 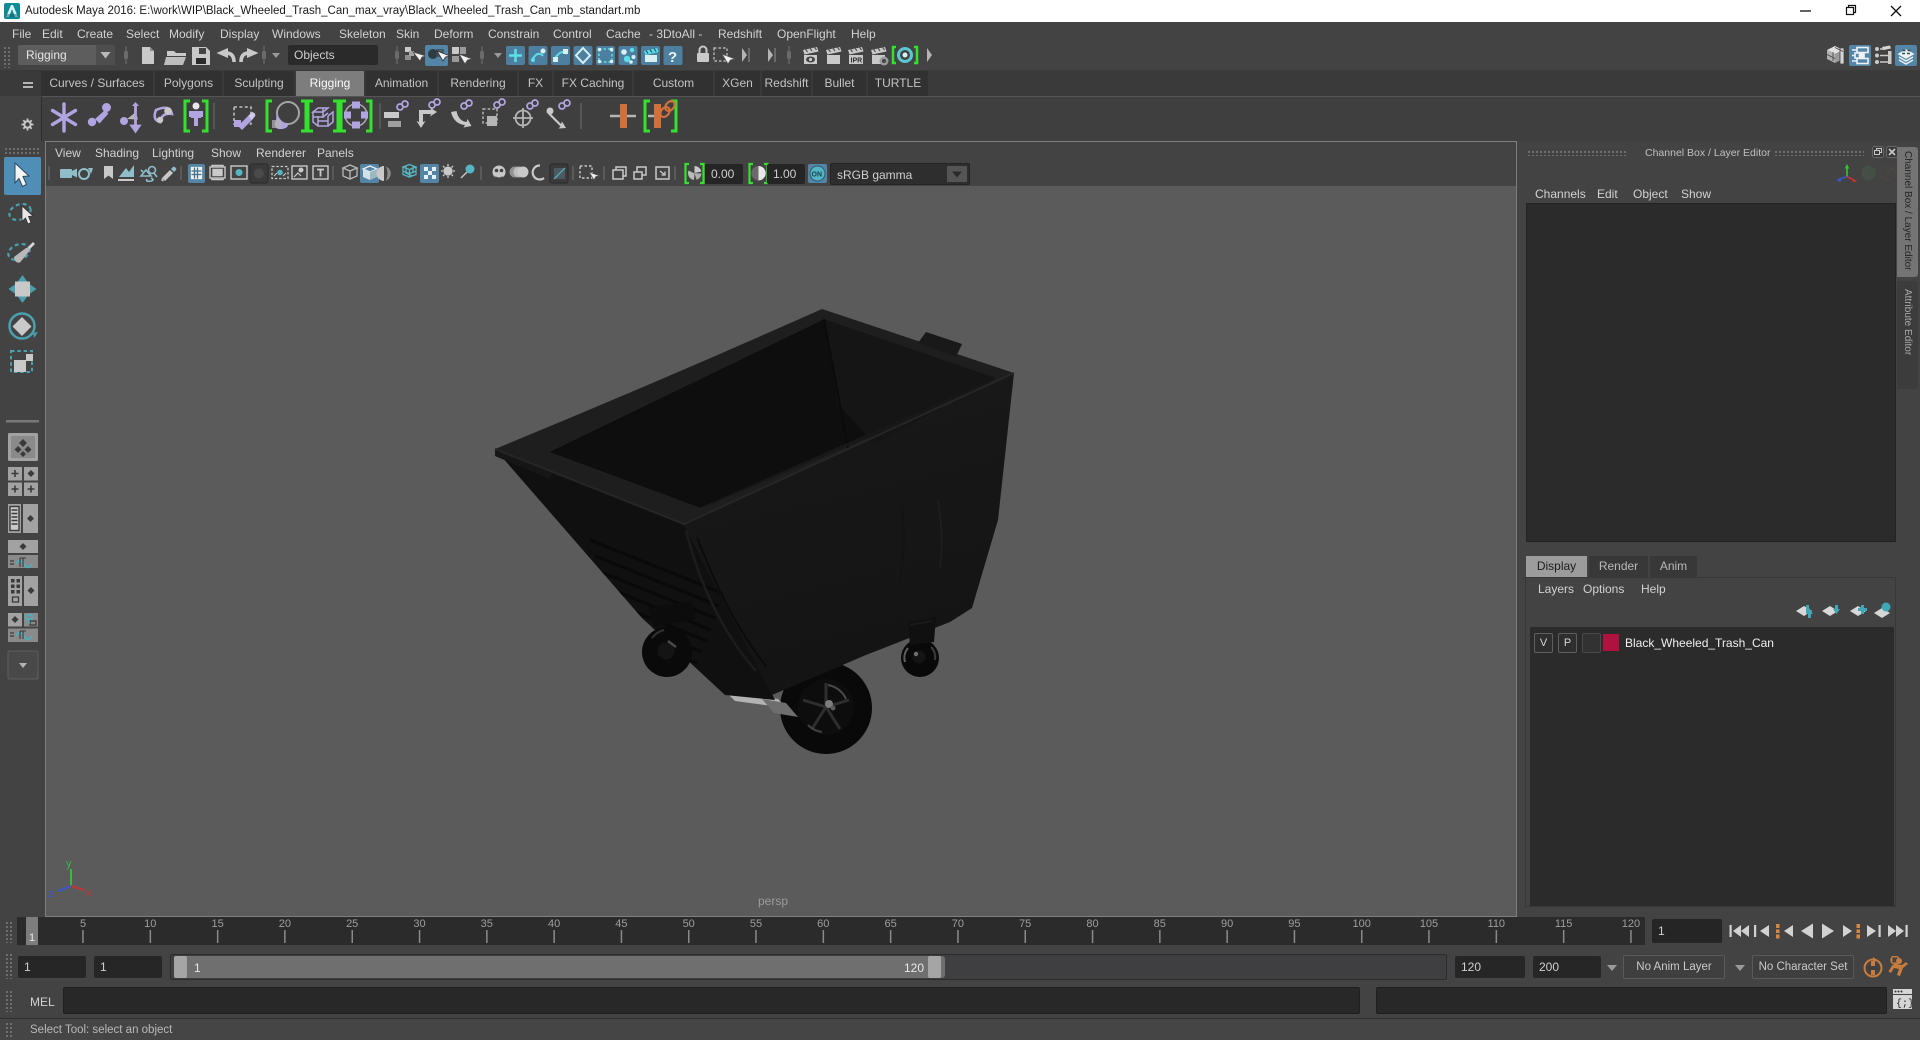 I want to click on svg-text: 50, so click(x=689, y=924).